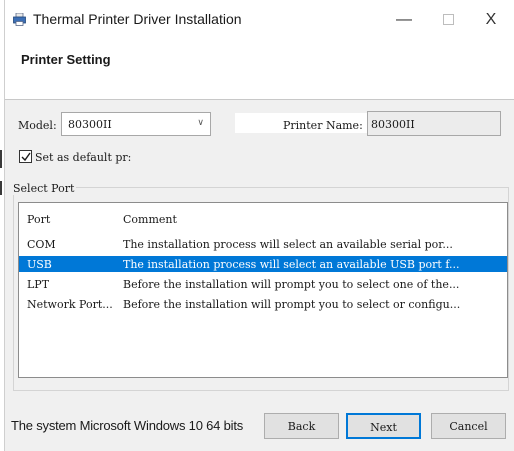 Image resolution: width=514 pixels, height=451 pixels. What do you see at coordinates (434, 123) in the screenshot?
I see `printer-name-field: 80300II` at bounding box center [434, 123].